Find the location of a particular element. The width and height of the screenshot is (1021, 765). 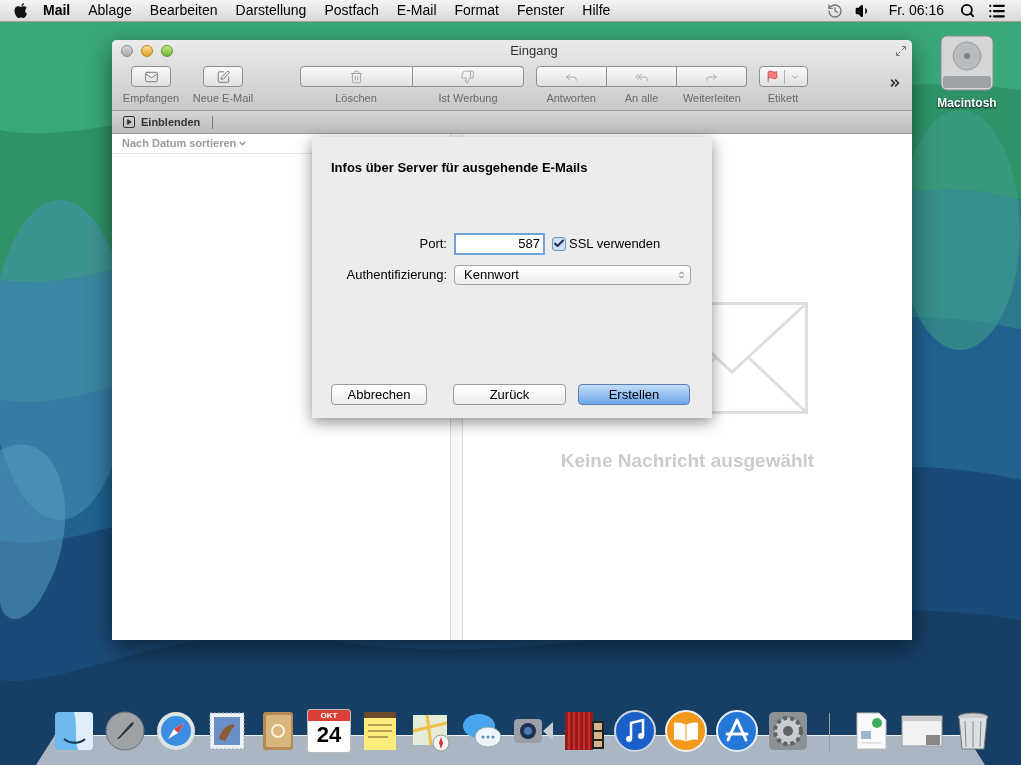

show-toggle: Einblenden is located at coordinates (171, 122).